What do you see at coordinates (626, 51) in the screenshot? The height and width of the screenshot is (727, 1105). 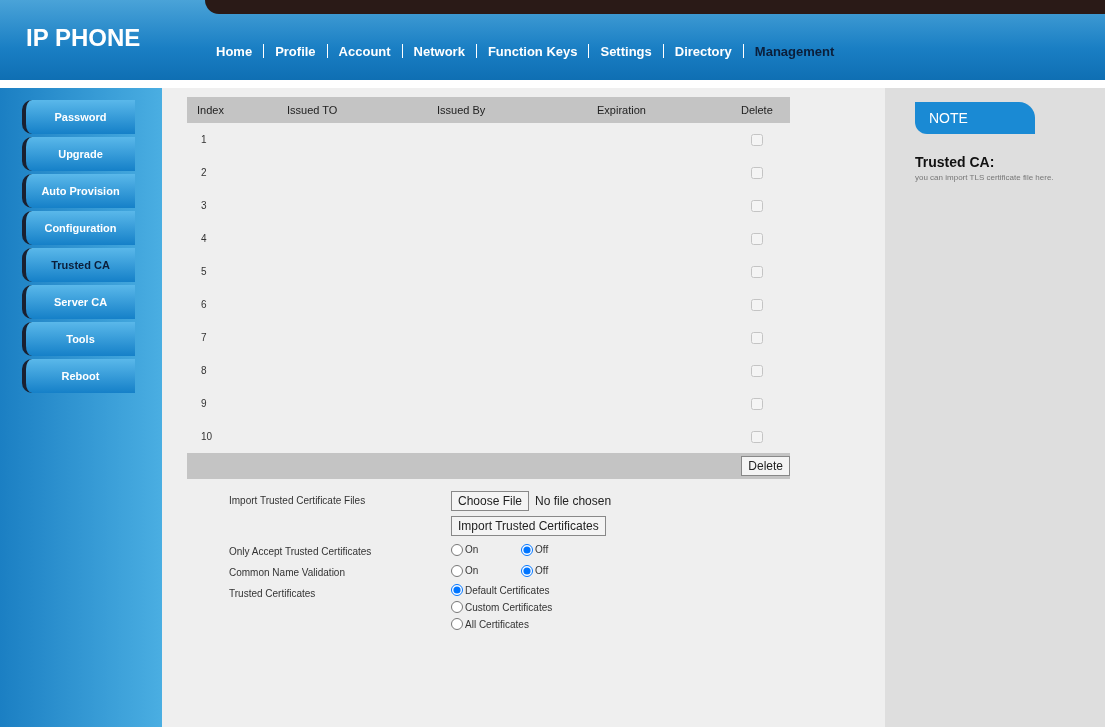 I see `nav-link: Settings` at bounding box center [626, 51].